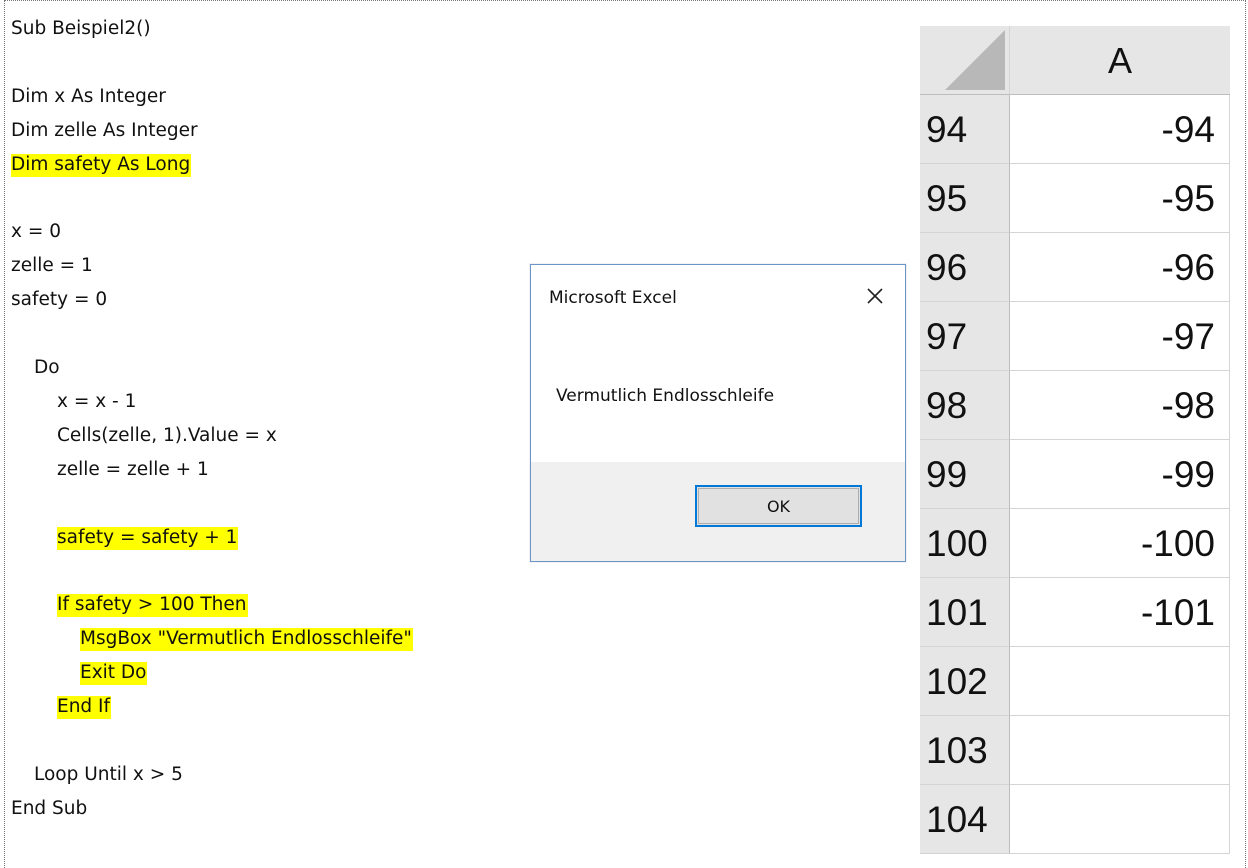  I want to click on code-text: Sub Beispiel2(), so click(81, 28).